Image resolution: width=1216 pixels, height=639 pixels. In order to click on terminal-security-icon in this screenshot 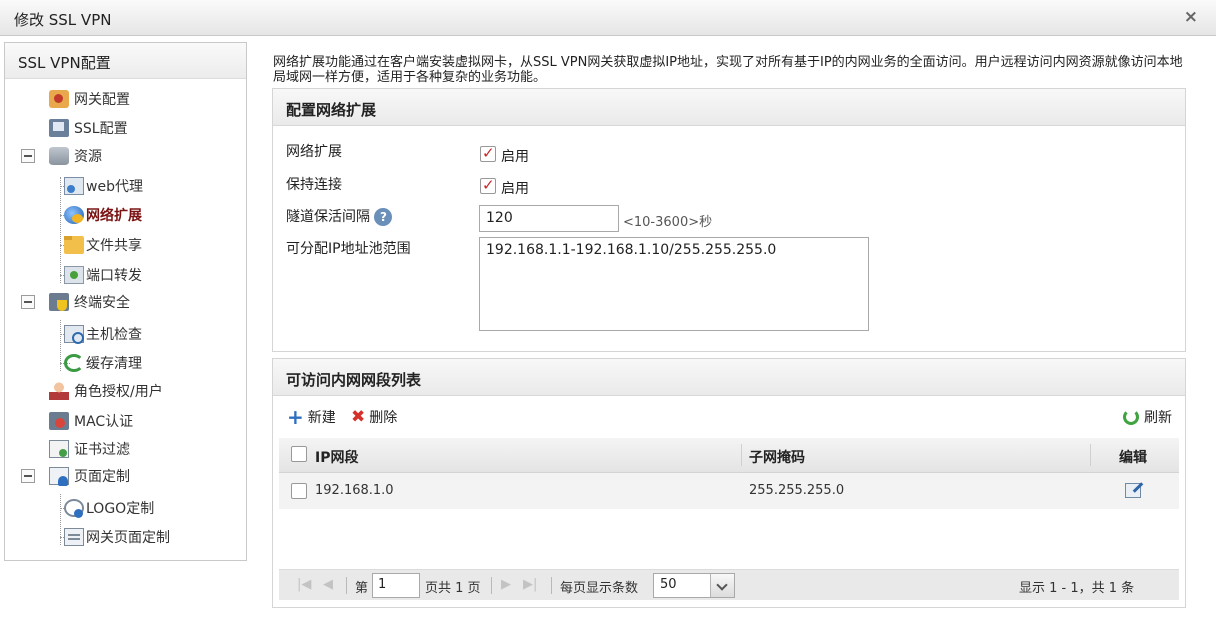, I will do `click(59, 302)`.